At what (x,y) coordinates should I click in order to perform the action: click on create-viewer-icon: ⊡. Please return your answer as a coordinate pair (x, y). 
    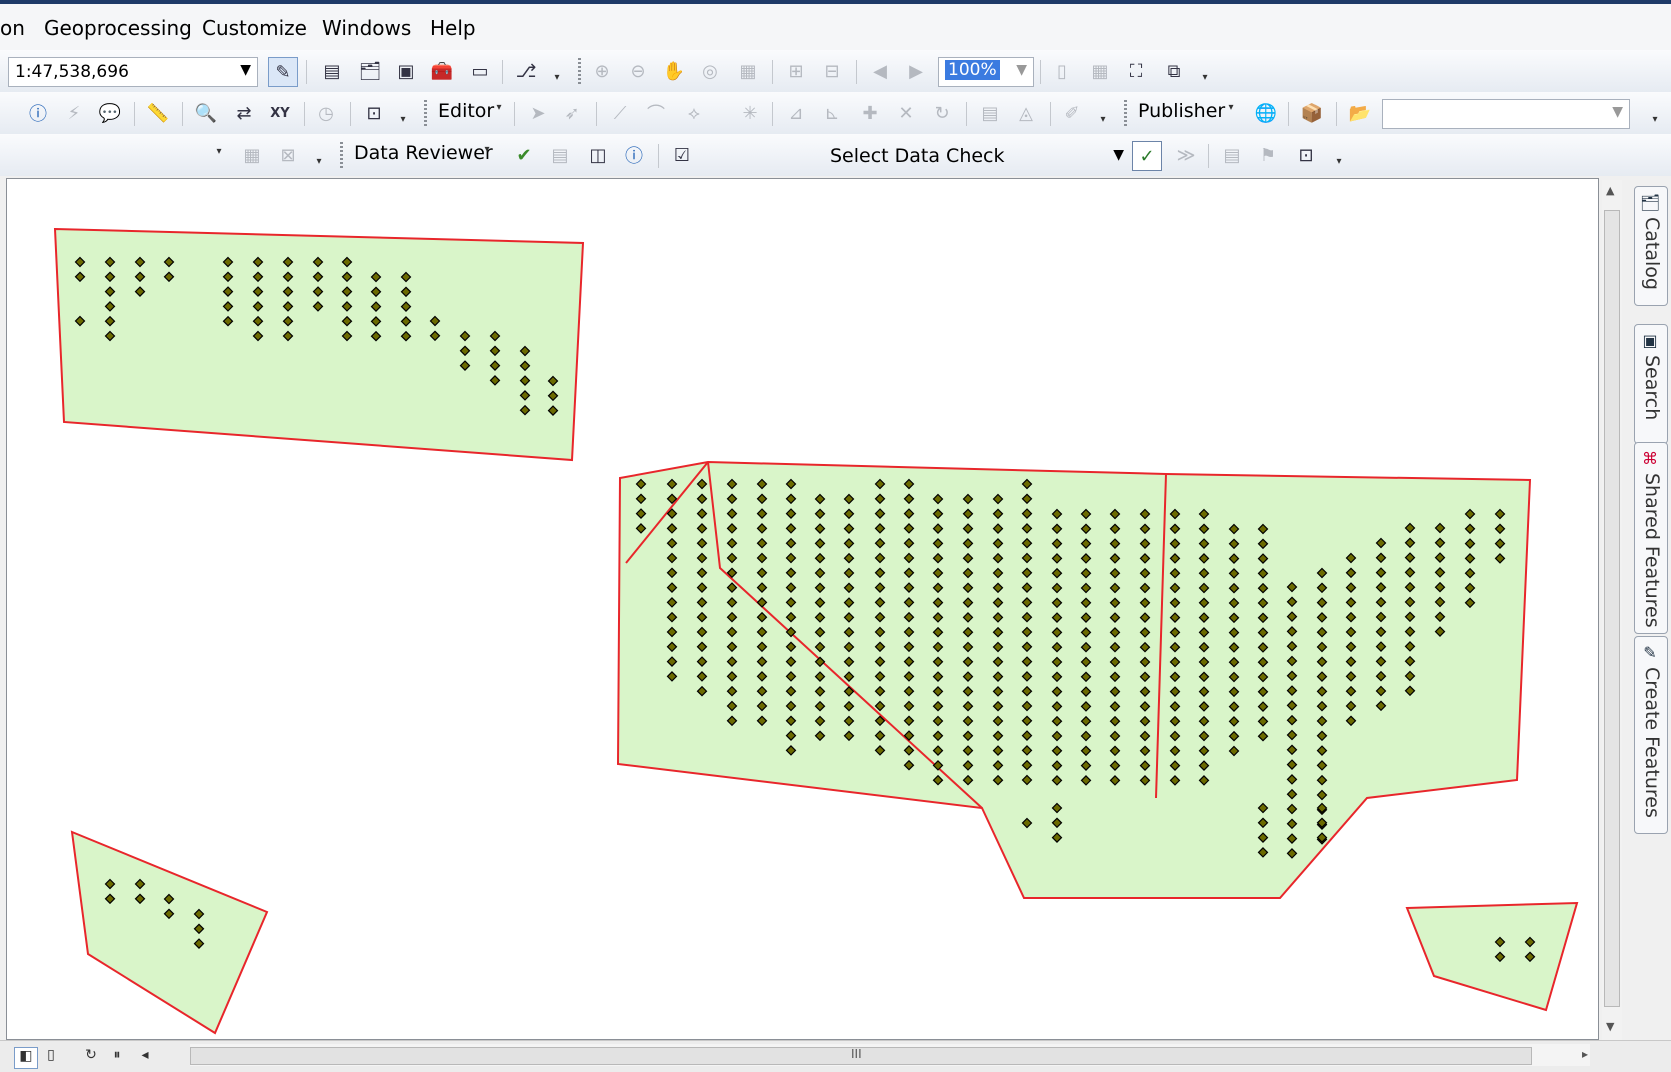
    Looking at the image, I should click on (374, 113).